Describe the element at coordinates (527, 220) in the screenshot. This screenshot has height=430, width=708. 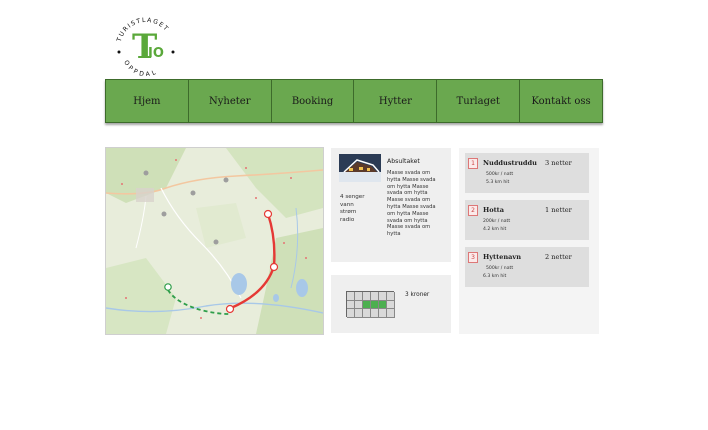
I see `list-item: 2 Hotta 1 netter 200kr / natt 4.2 km hit` at that location.